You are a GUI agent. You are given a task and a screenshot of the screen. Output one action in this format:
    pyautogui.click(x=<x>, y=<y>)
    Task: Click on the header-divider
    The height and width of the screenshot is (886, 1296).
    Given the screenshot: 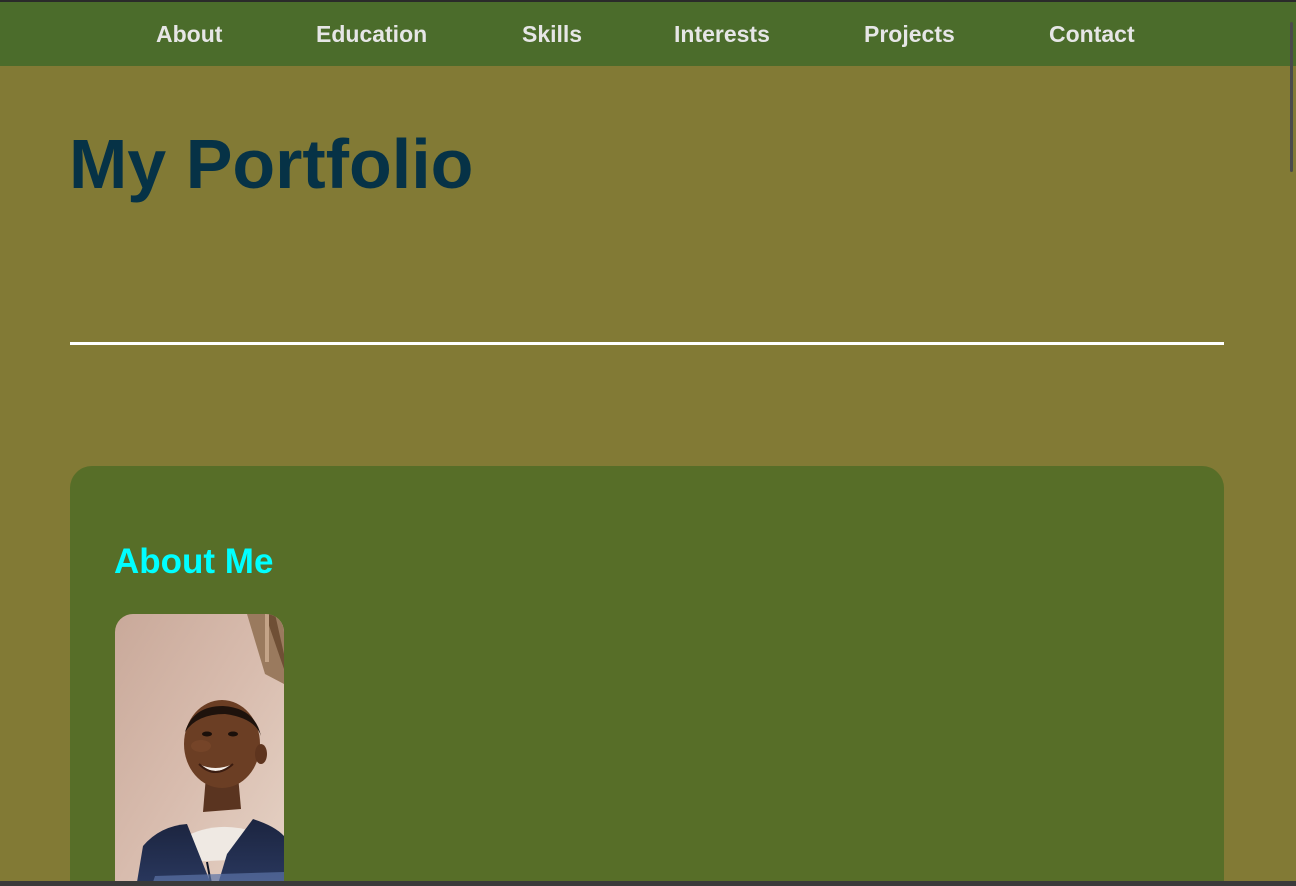 What is the action you would take?
    pyautogui.click(x=647, y=343)
    